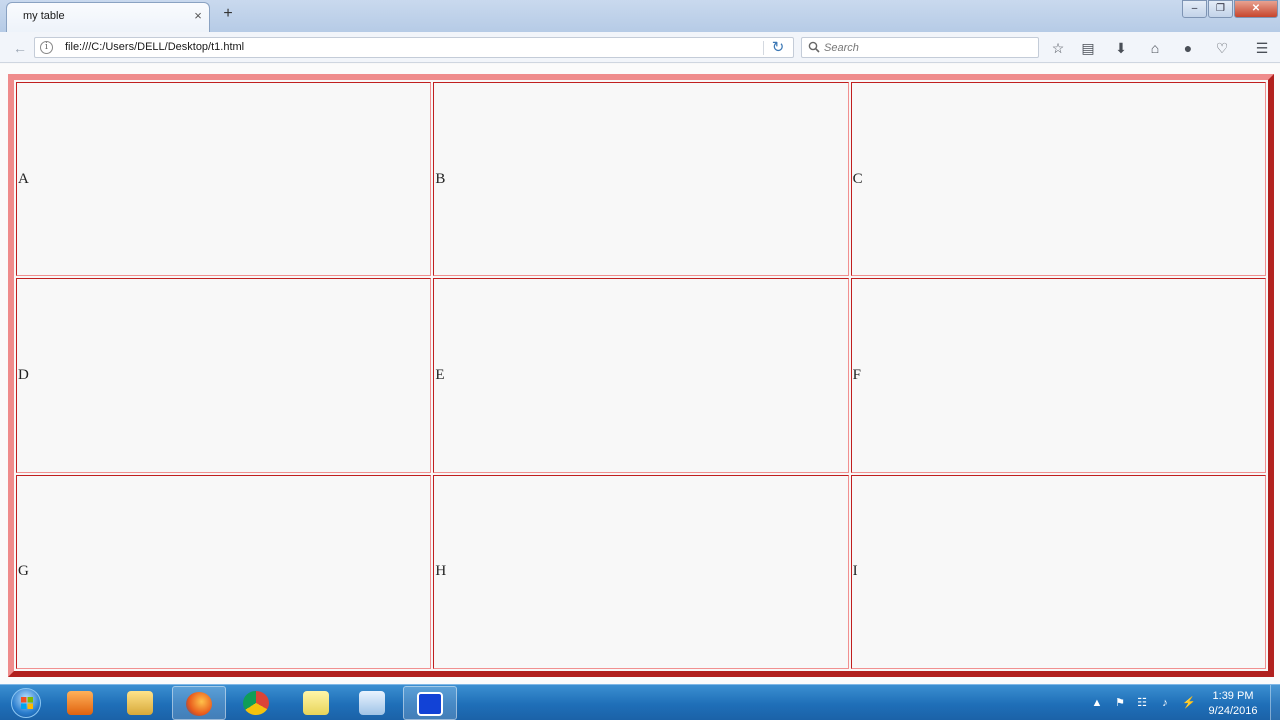 The width and height of the screenshot is (1280, 720). I want to click on windows-taskbar: ▲ ⚑ ☷ ♪ ⚡ 1:39 PM 9/24/2016, so click(640, 702).